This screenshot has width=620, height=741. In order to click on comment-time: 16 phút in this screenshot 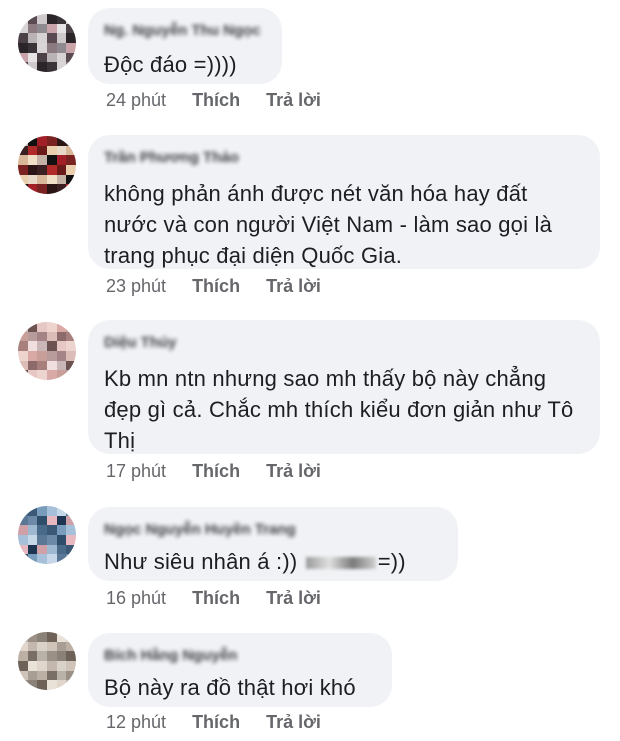, I will do `click(136, 598)`.